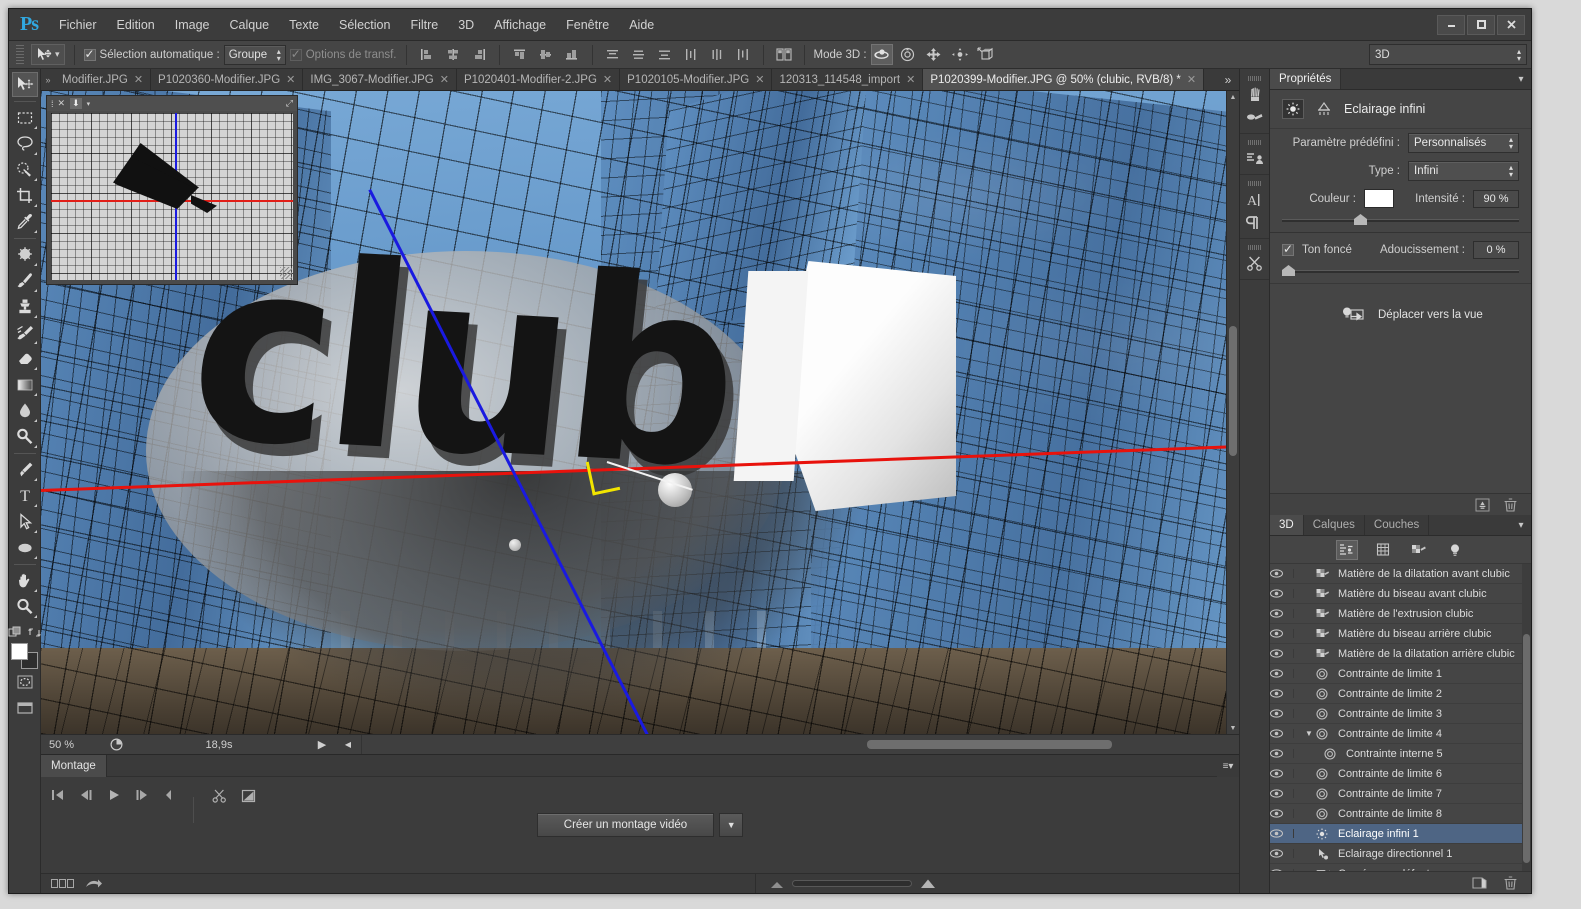 The image size is (1581, 909). Describe the element at coordinates (25, 117) in the screenshot. I see `rectangular-marquee-tool` at that location.